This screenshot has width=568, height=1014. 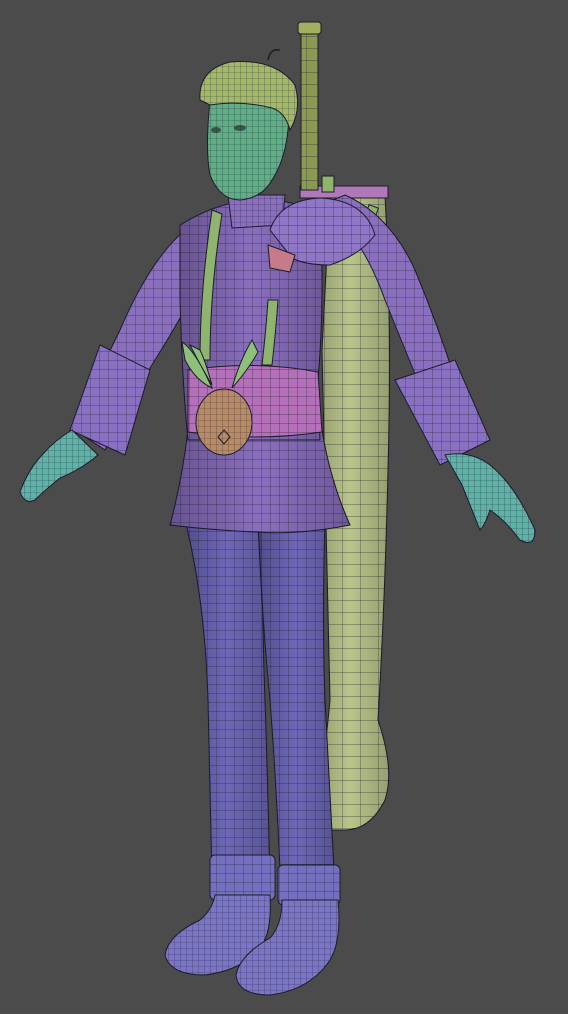 What do you see at coordinates (262, 712) in the screenshot?
I see `legs` at bounding box center [262, 712].